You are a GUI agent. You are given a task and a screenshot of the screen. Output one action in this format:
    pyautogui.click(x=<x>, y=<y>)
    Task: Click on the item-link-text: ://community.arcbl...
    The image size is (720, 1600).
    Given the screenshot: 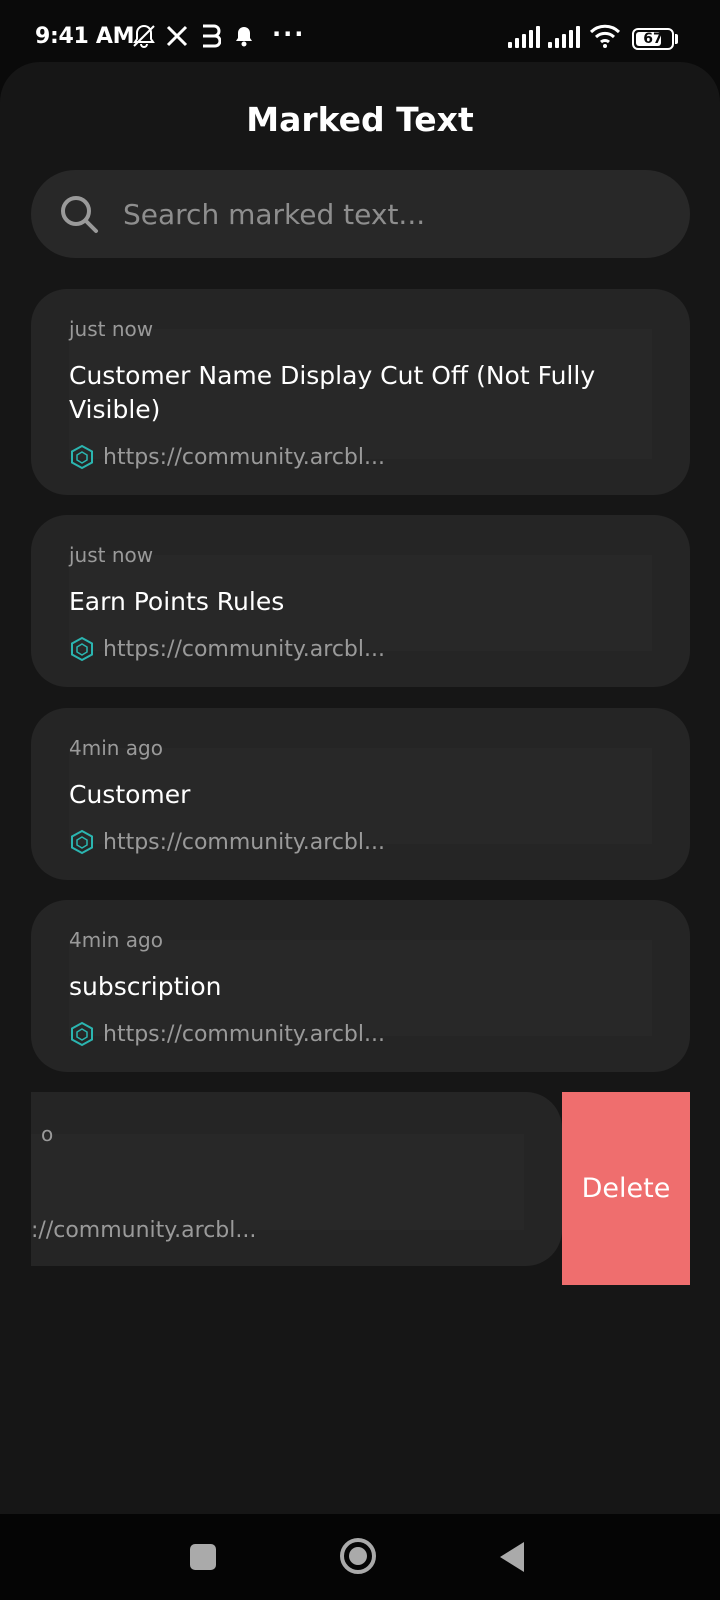 What is the action you would take?
    pyautogui.click(x=144, y=1230)
    